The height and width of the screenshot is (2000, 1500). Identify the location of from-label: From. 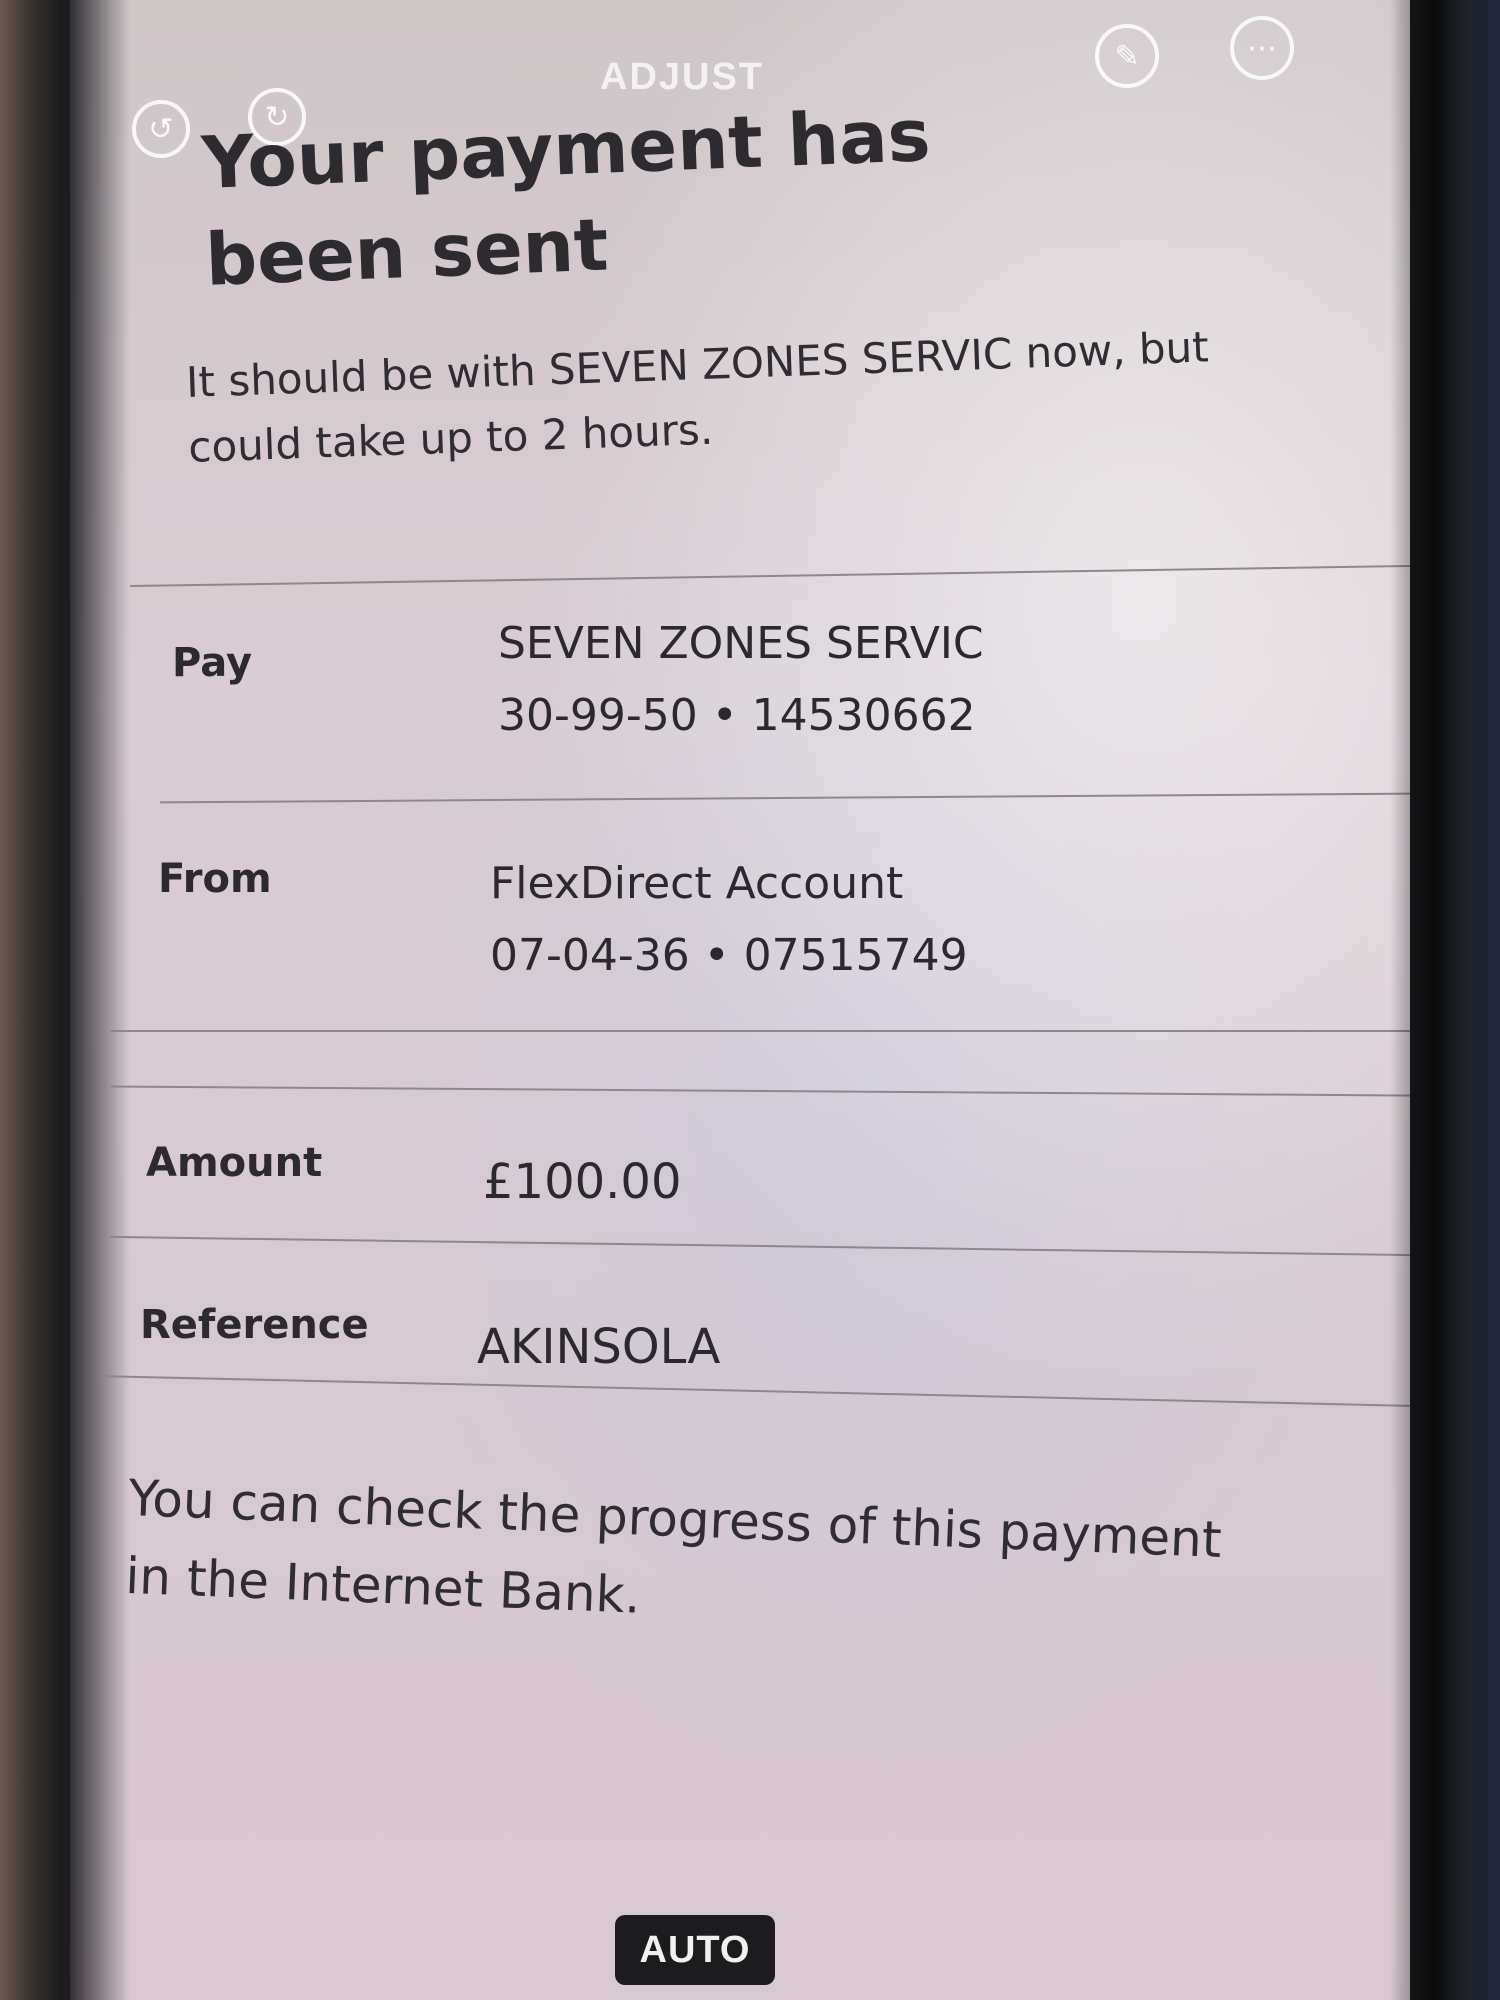
(215, 879).